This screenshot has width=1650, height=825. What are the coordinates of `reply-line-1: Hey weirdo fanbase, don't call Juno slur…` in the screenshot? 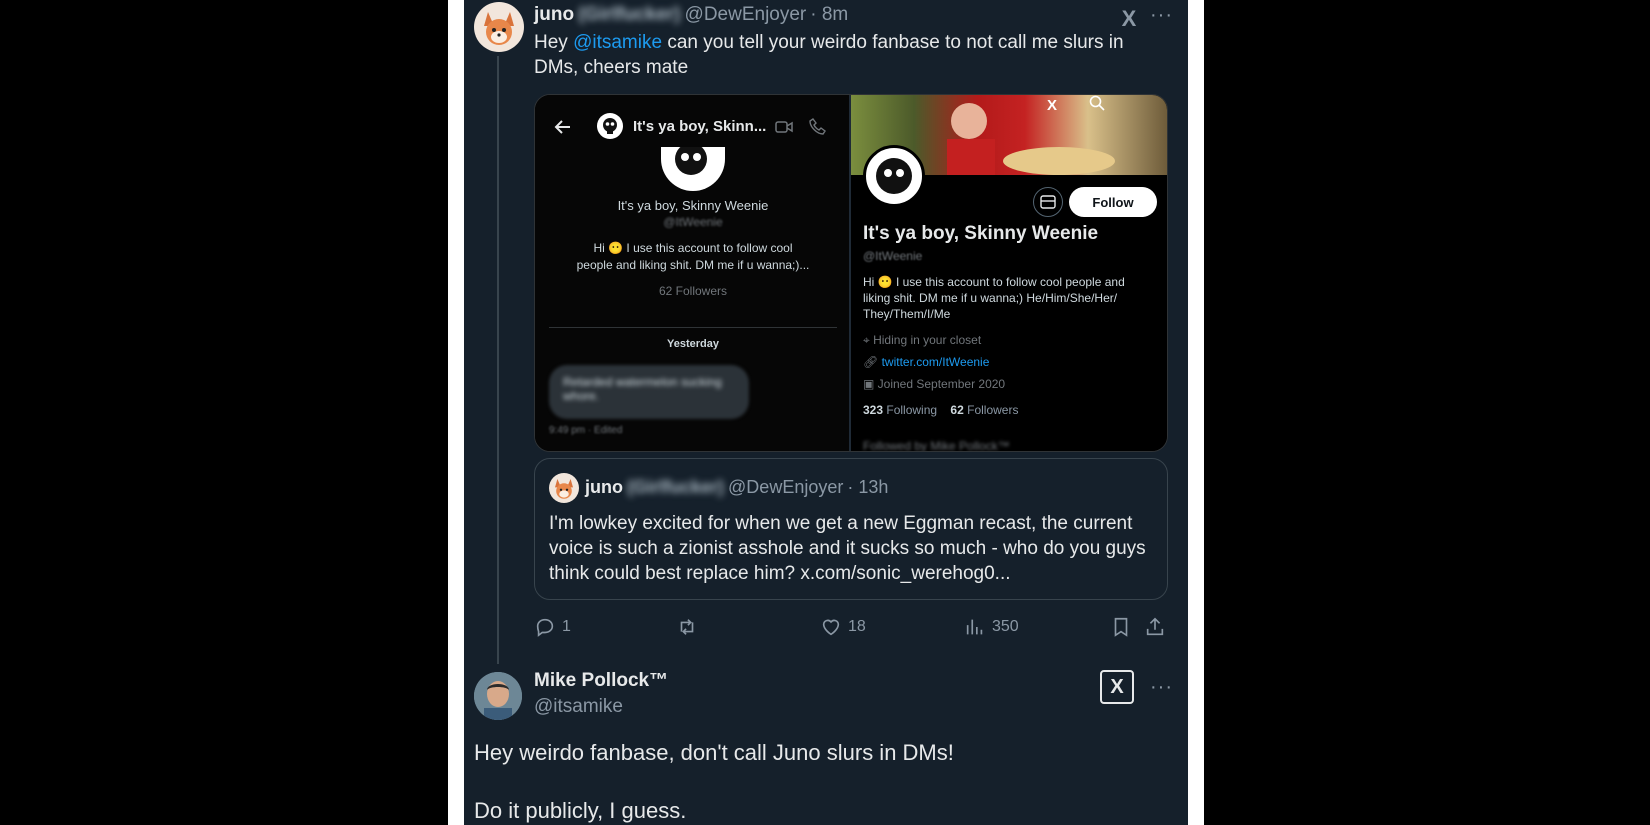 It's located at (714, 752).